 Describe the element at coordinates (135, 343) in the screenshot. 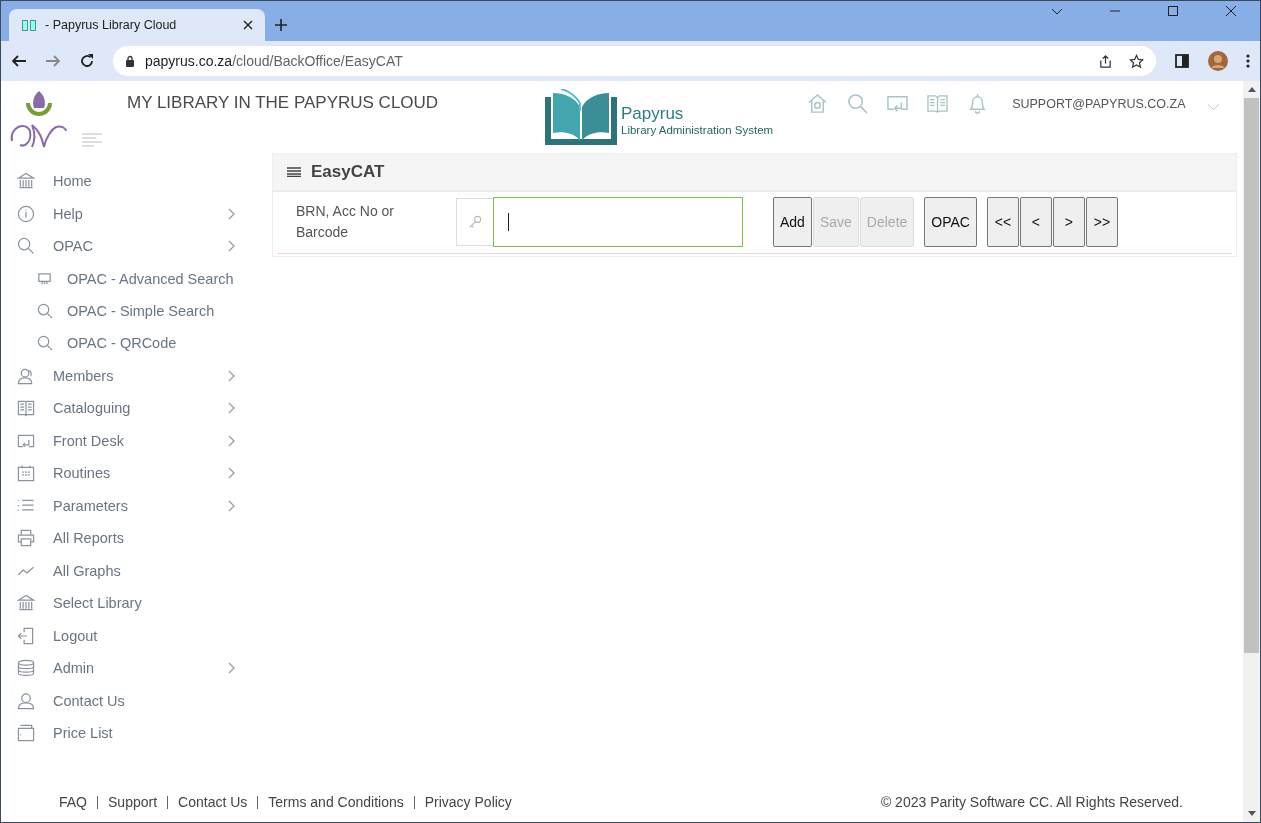

I see `submenu-item: OPAC - QRCode` at that location.